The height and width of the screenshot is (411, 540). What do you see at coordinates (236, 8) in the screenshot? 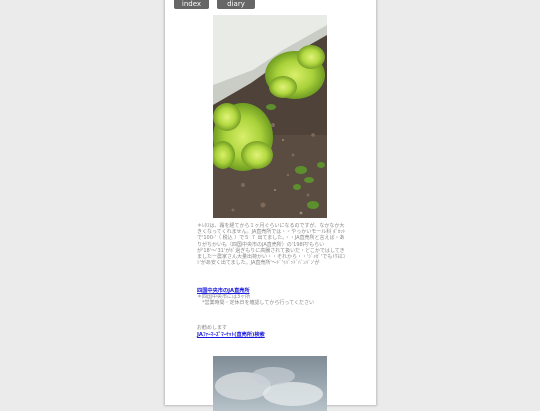
I see `diary-index-button: diary index` at bounding box center [236, 8].